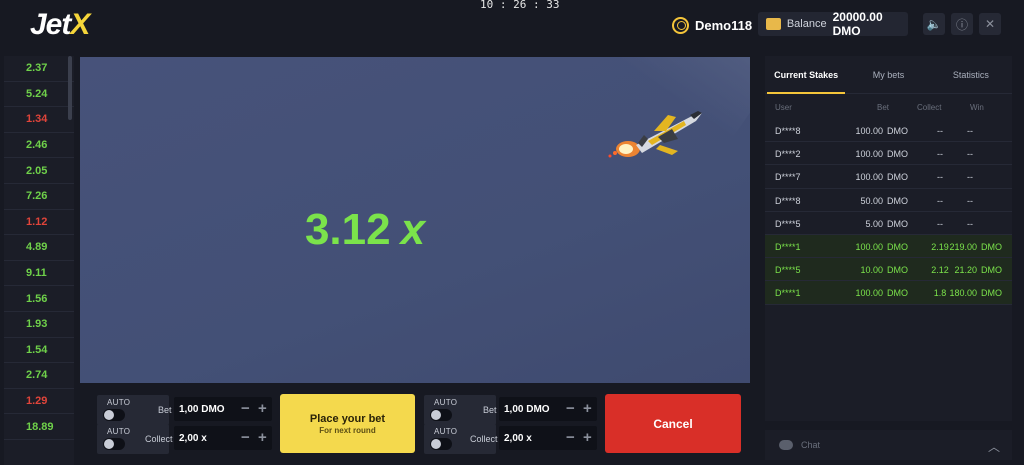  Describe the element at coordinates (929, 107) in the screenshot. I see `column-collect: Collect` at that location.